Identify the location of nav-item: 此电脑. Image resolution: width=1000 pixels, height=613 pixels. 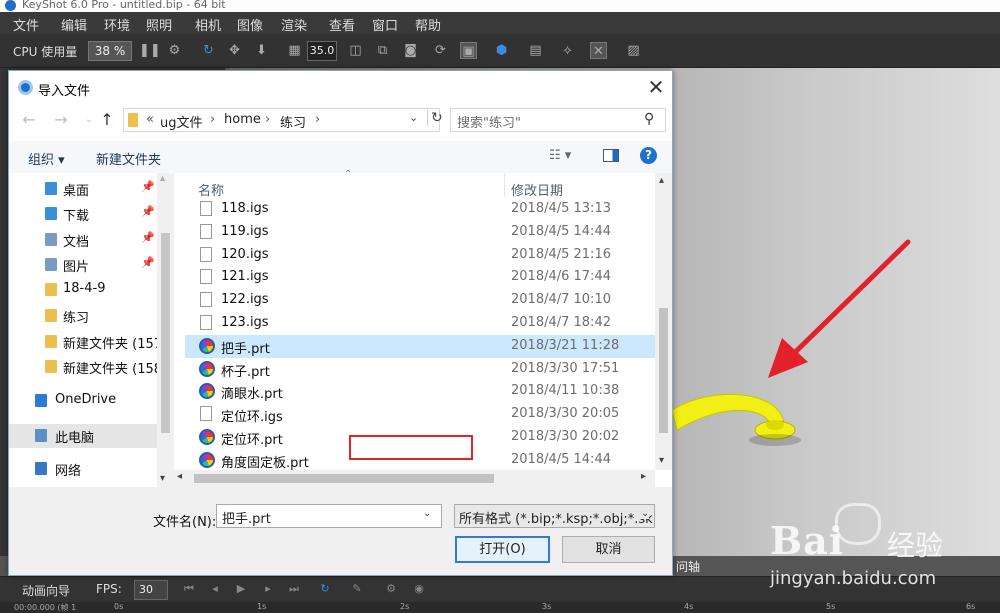
(83, 436).